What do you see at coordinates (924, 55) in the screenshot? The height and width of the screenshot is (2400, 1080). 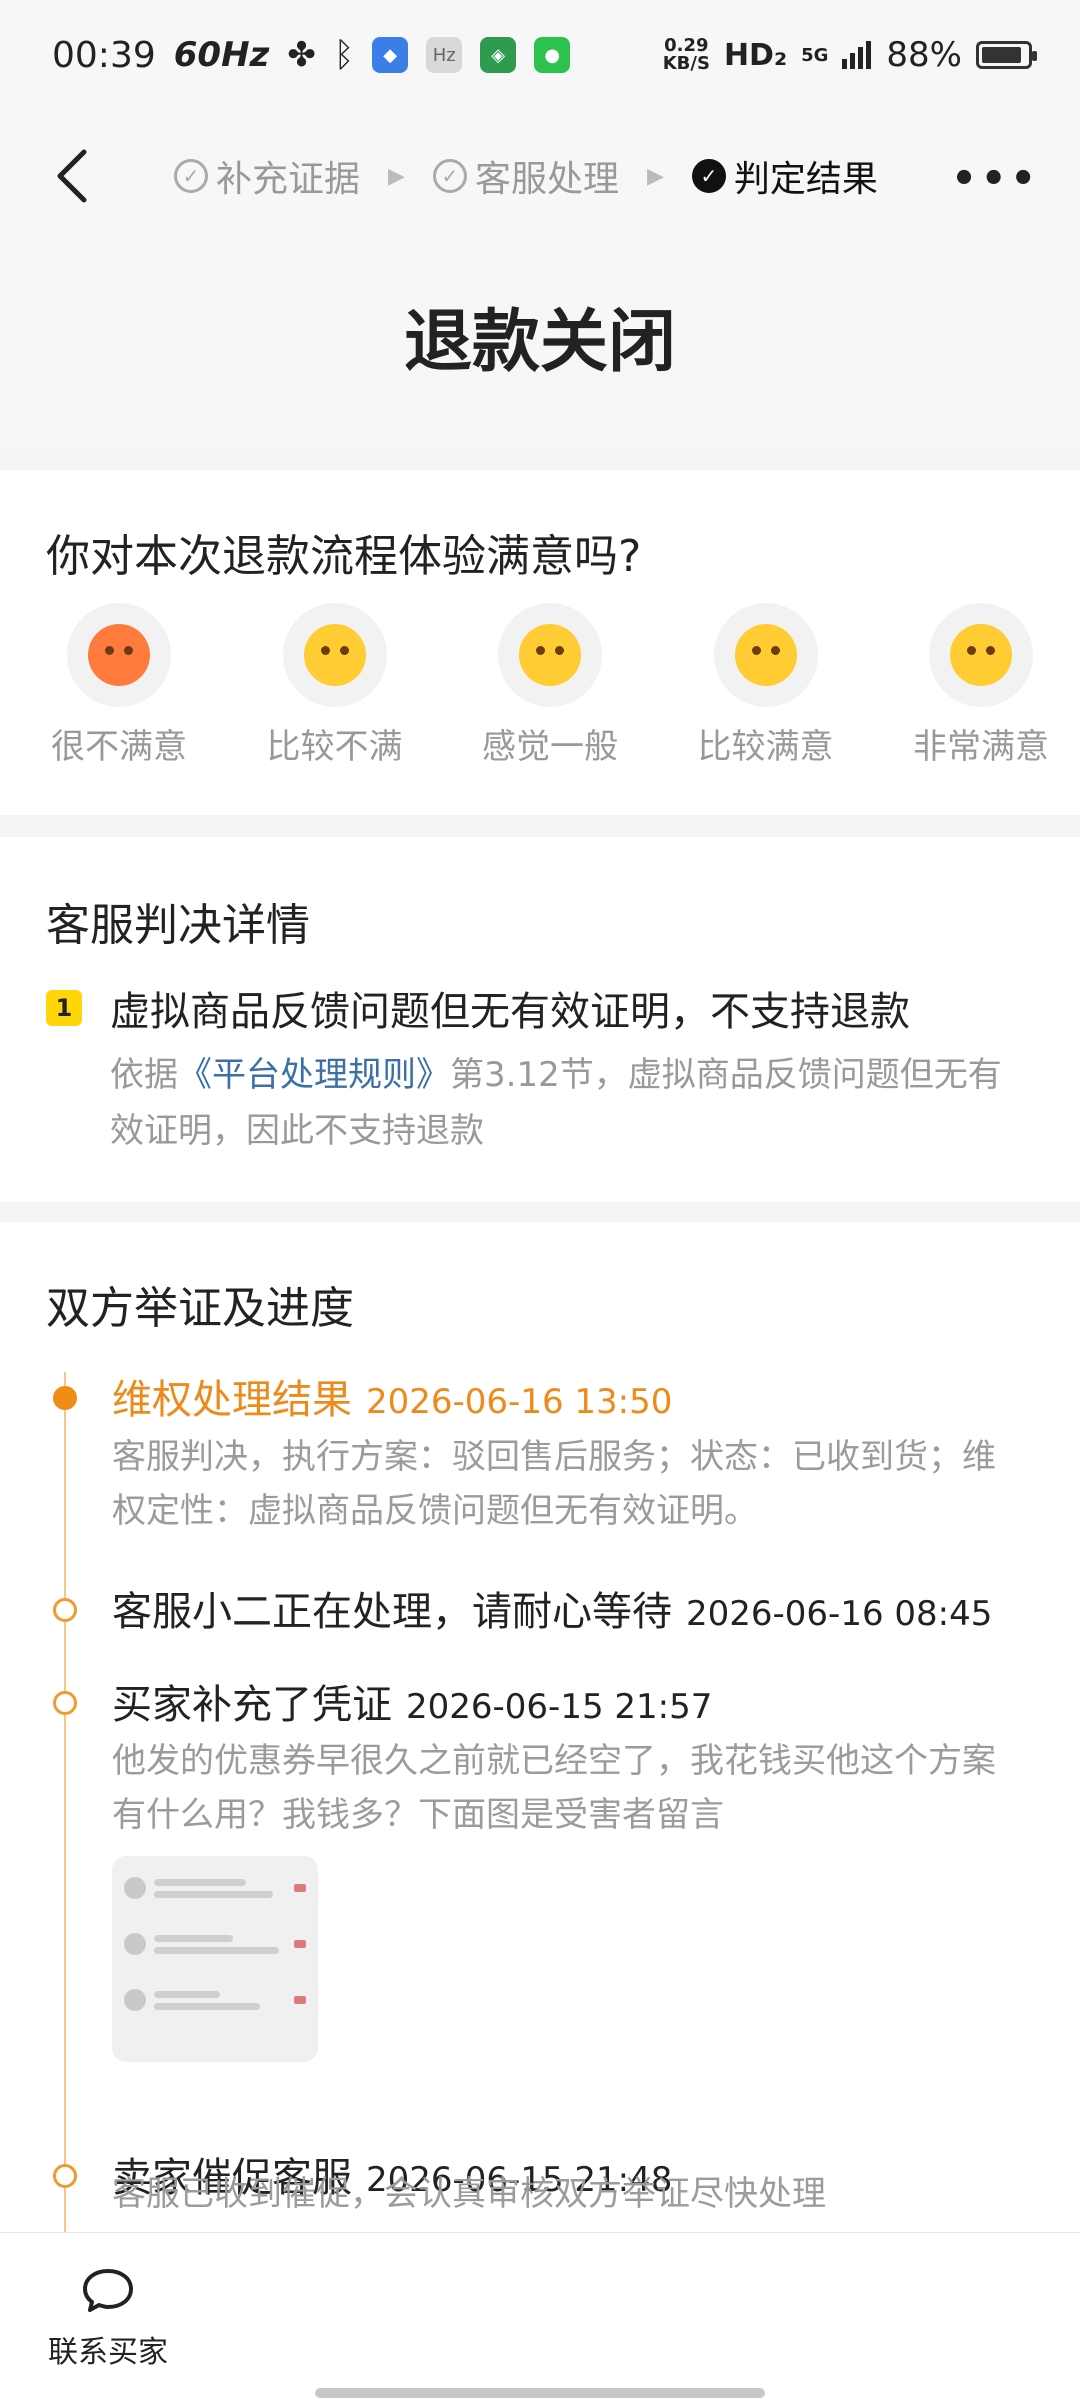 I see `battery-percent: 88%` at bounding box center [924, 55].